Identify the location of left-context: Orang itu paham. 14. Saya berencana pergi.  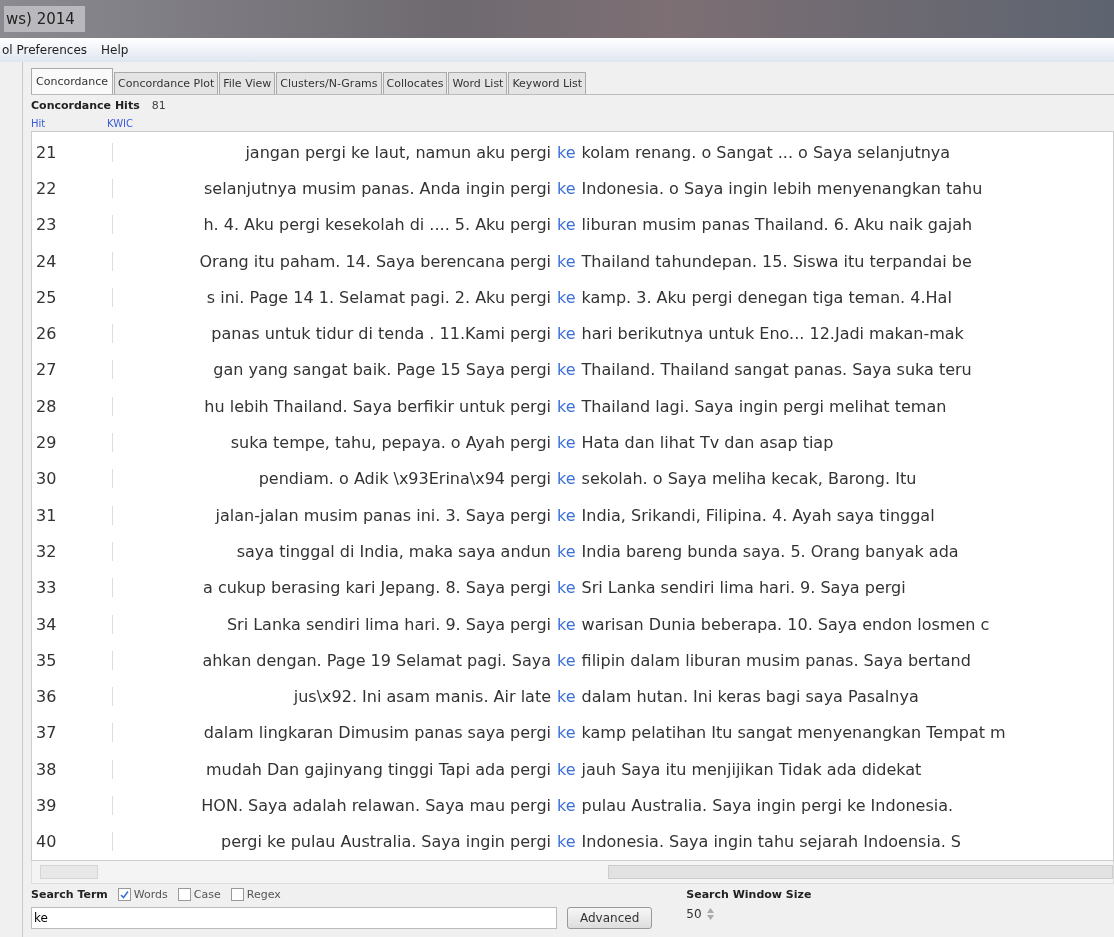
(374, 261).